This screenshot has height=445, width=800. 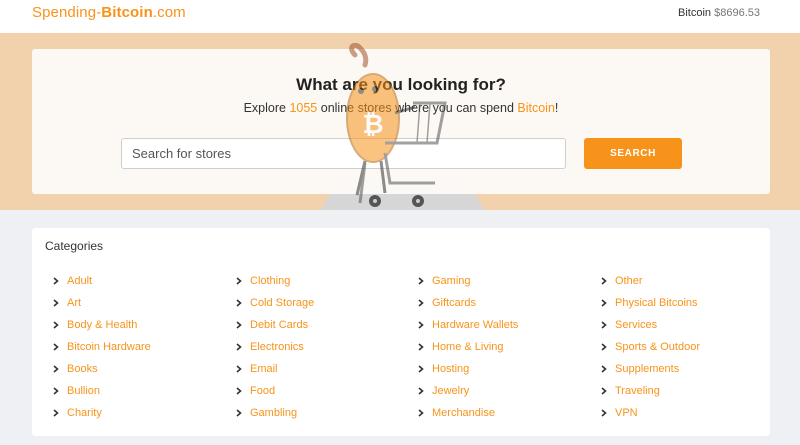 I want to click on logo-part-3: .com, so click(x=169, y=12).